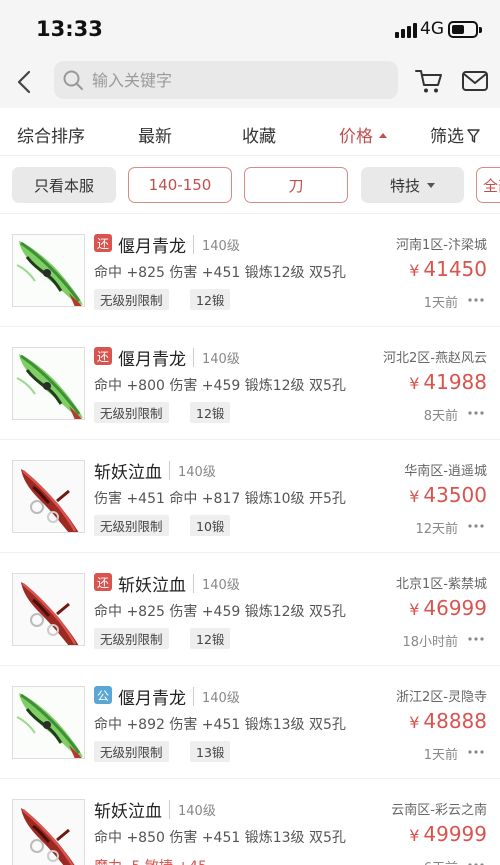 The width and height of the screenshot is (500, 865). I want to click on item-price: ¥48888, so click(448, 721).